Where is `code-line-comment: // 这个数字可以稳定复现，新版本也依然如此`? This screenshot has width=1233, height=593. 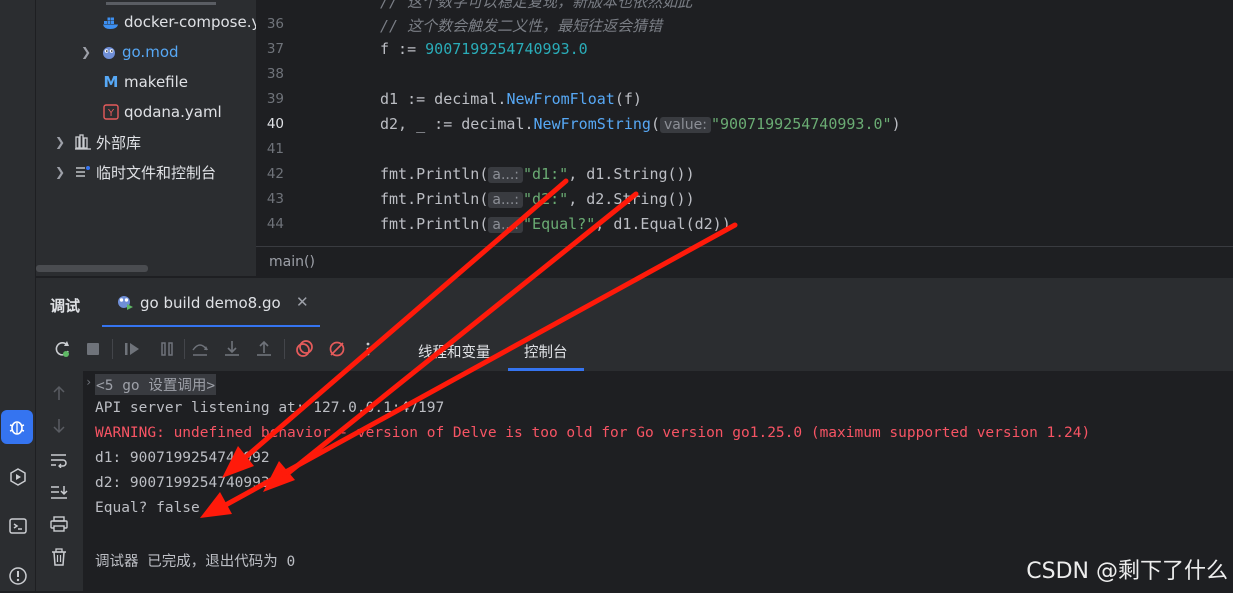 code-line-comment: // 这个数字可以稳定复现，新版本也依然如此 is located at coordinates (536, 5).